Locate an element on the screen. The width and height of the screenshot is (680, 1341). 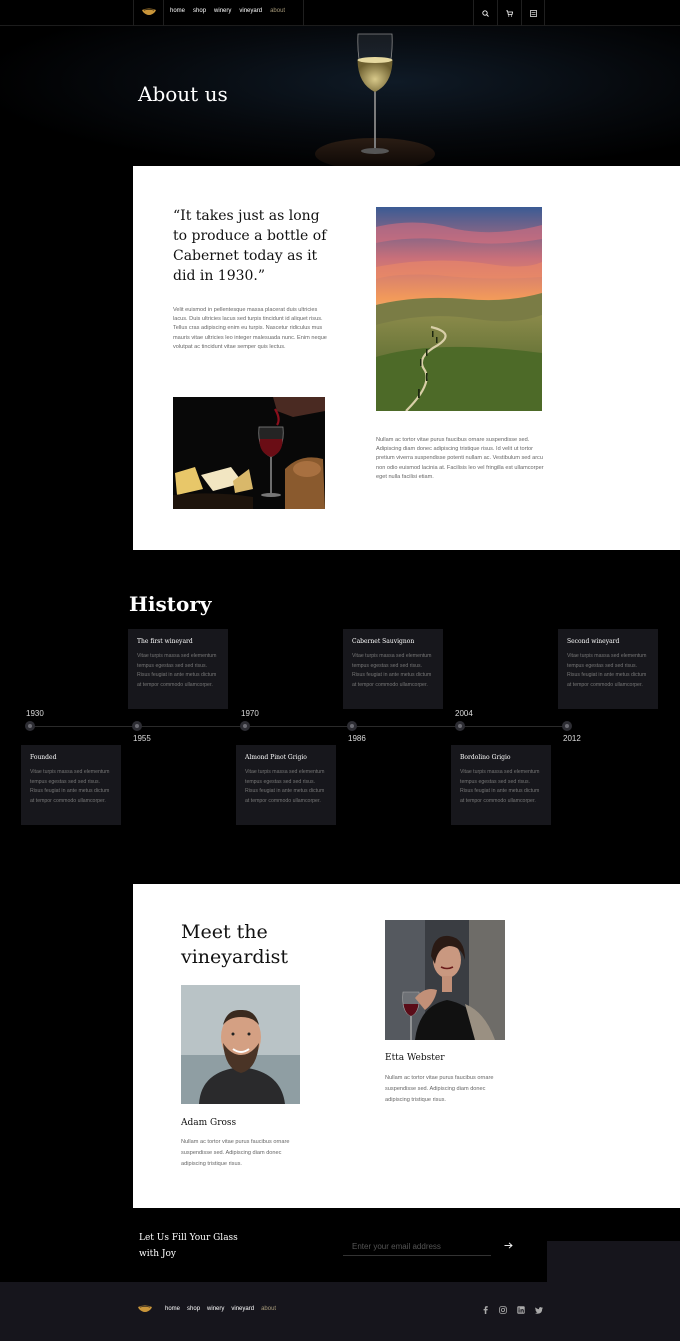
menu-button is located at coordinates (533, 13).